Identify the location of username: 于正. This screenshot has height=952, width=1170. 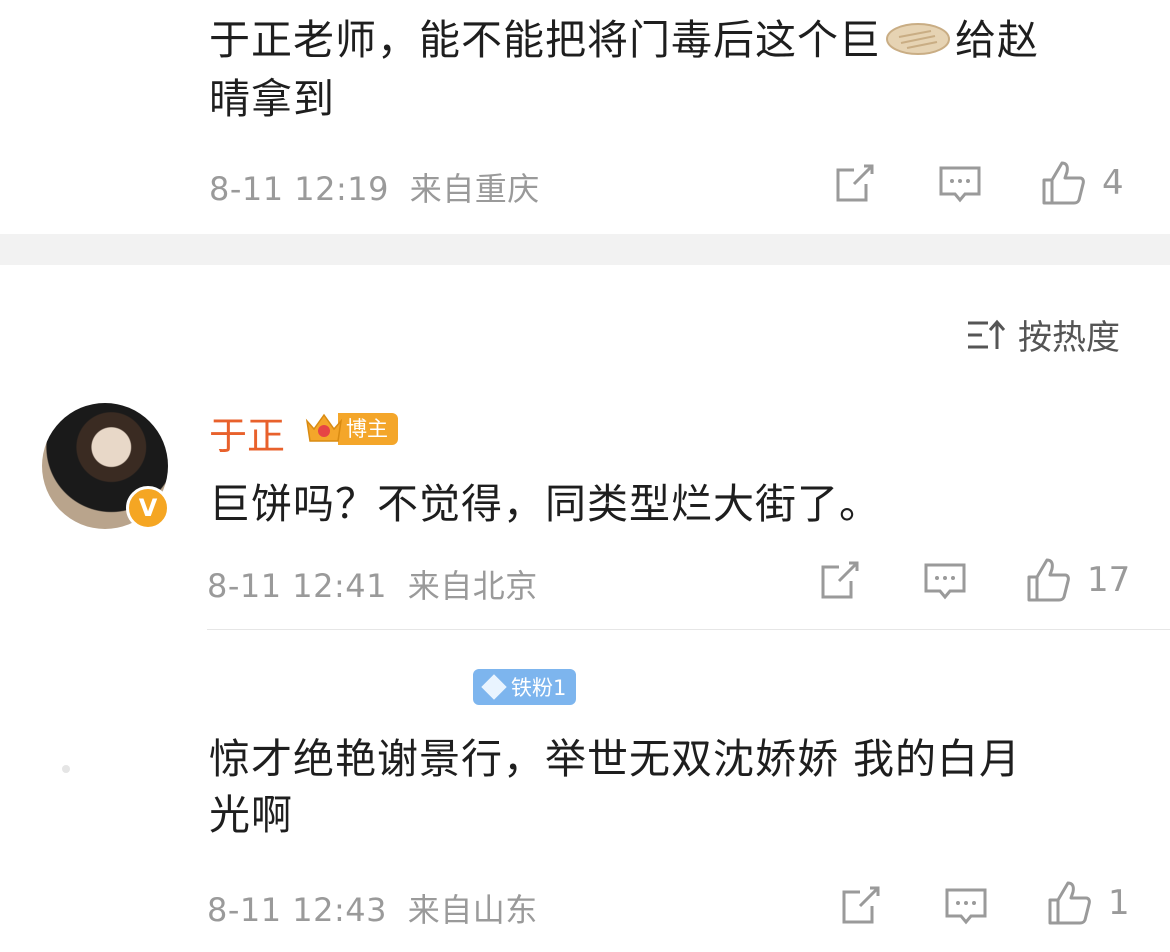
(247, 432).